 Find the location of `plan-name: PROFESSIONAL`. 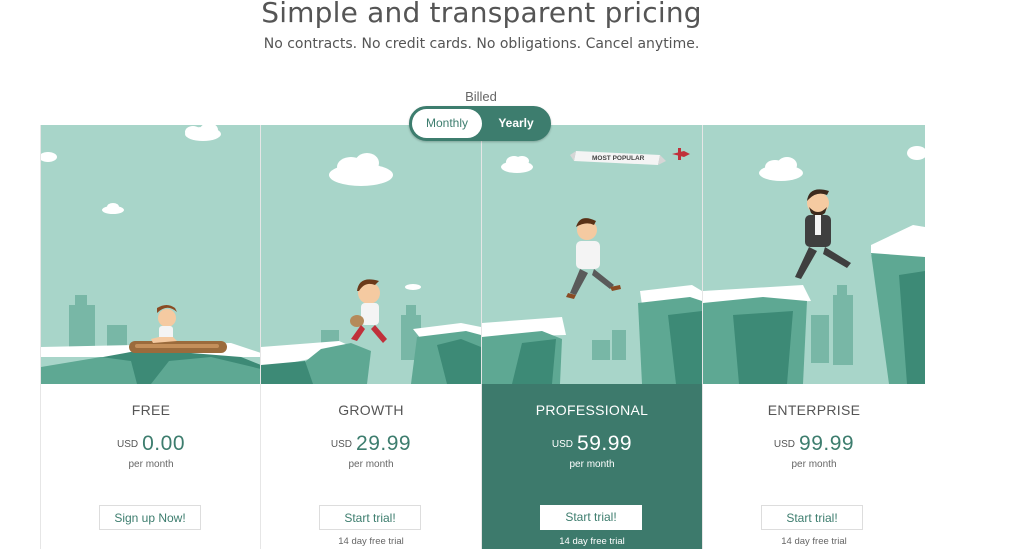

plan-name: PROFESSIONAL is located at coordinates (592, 410).